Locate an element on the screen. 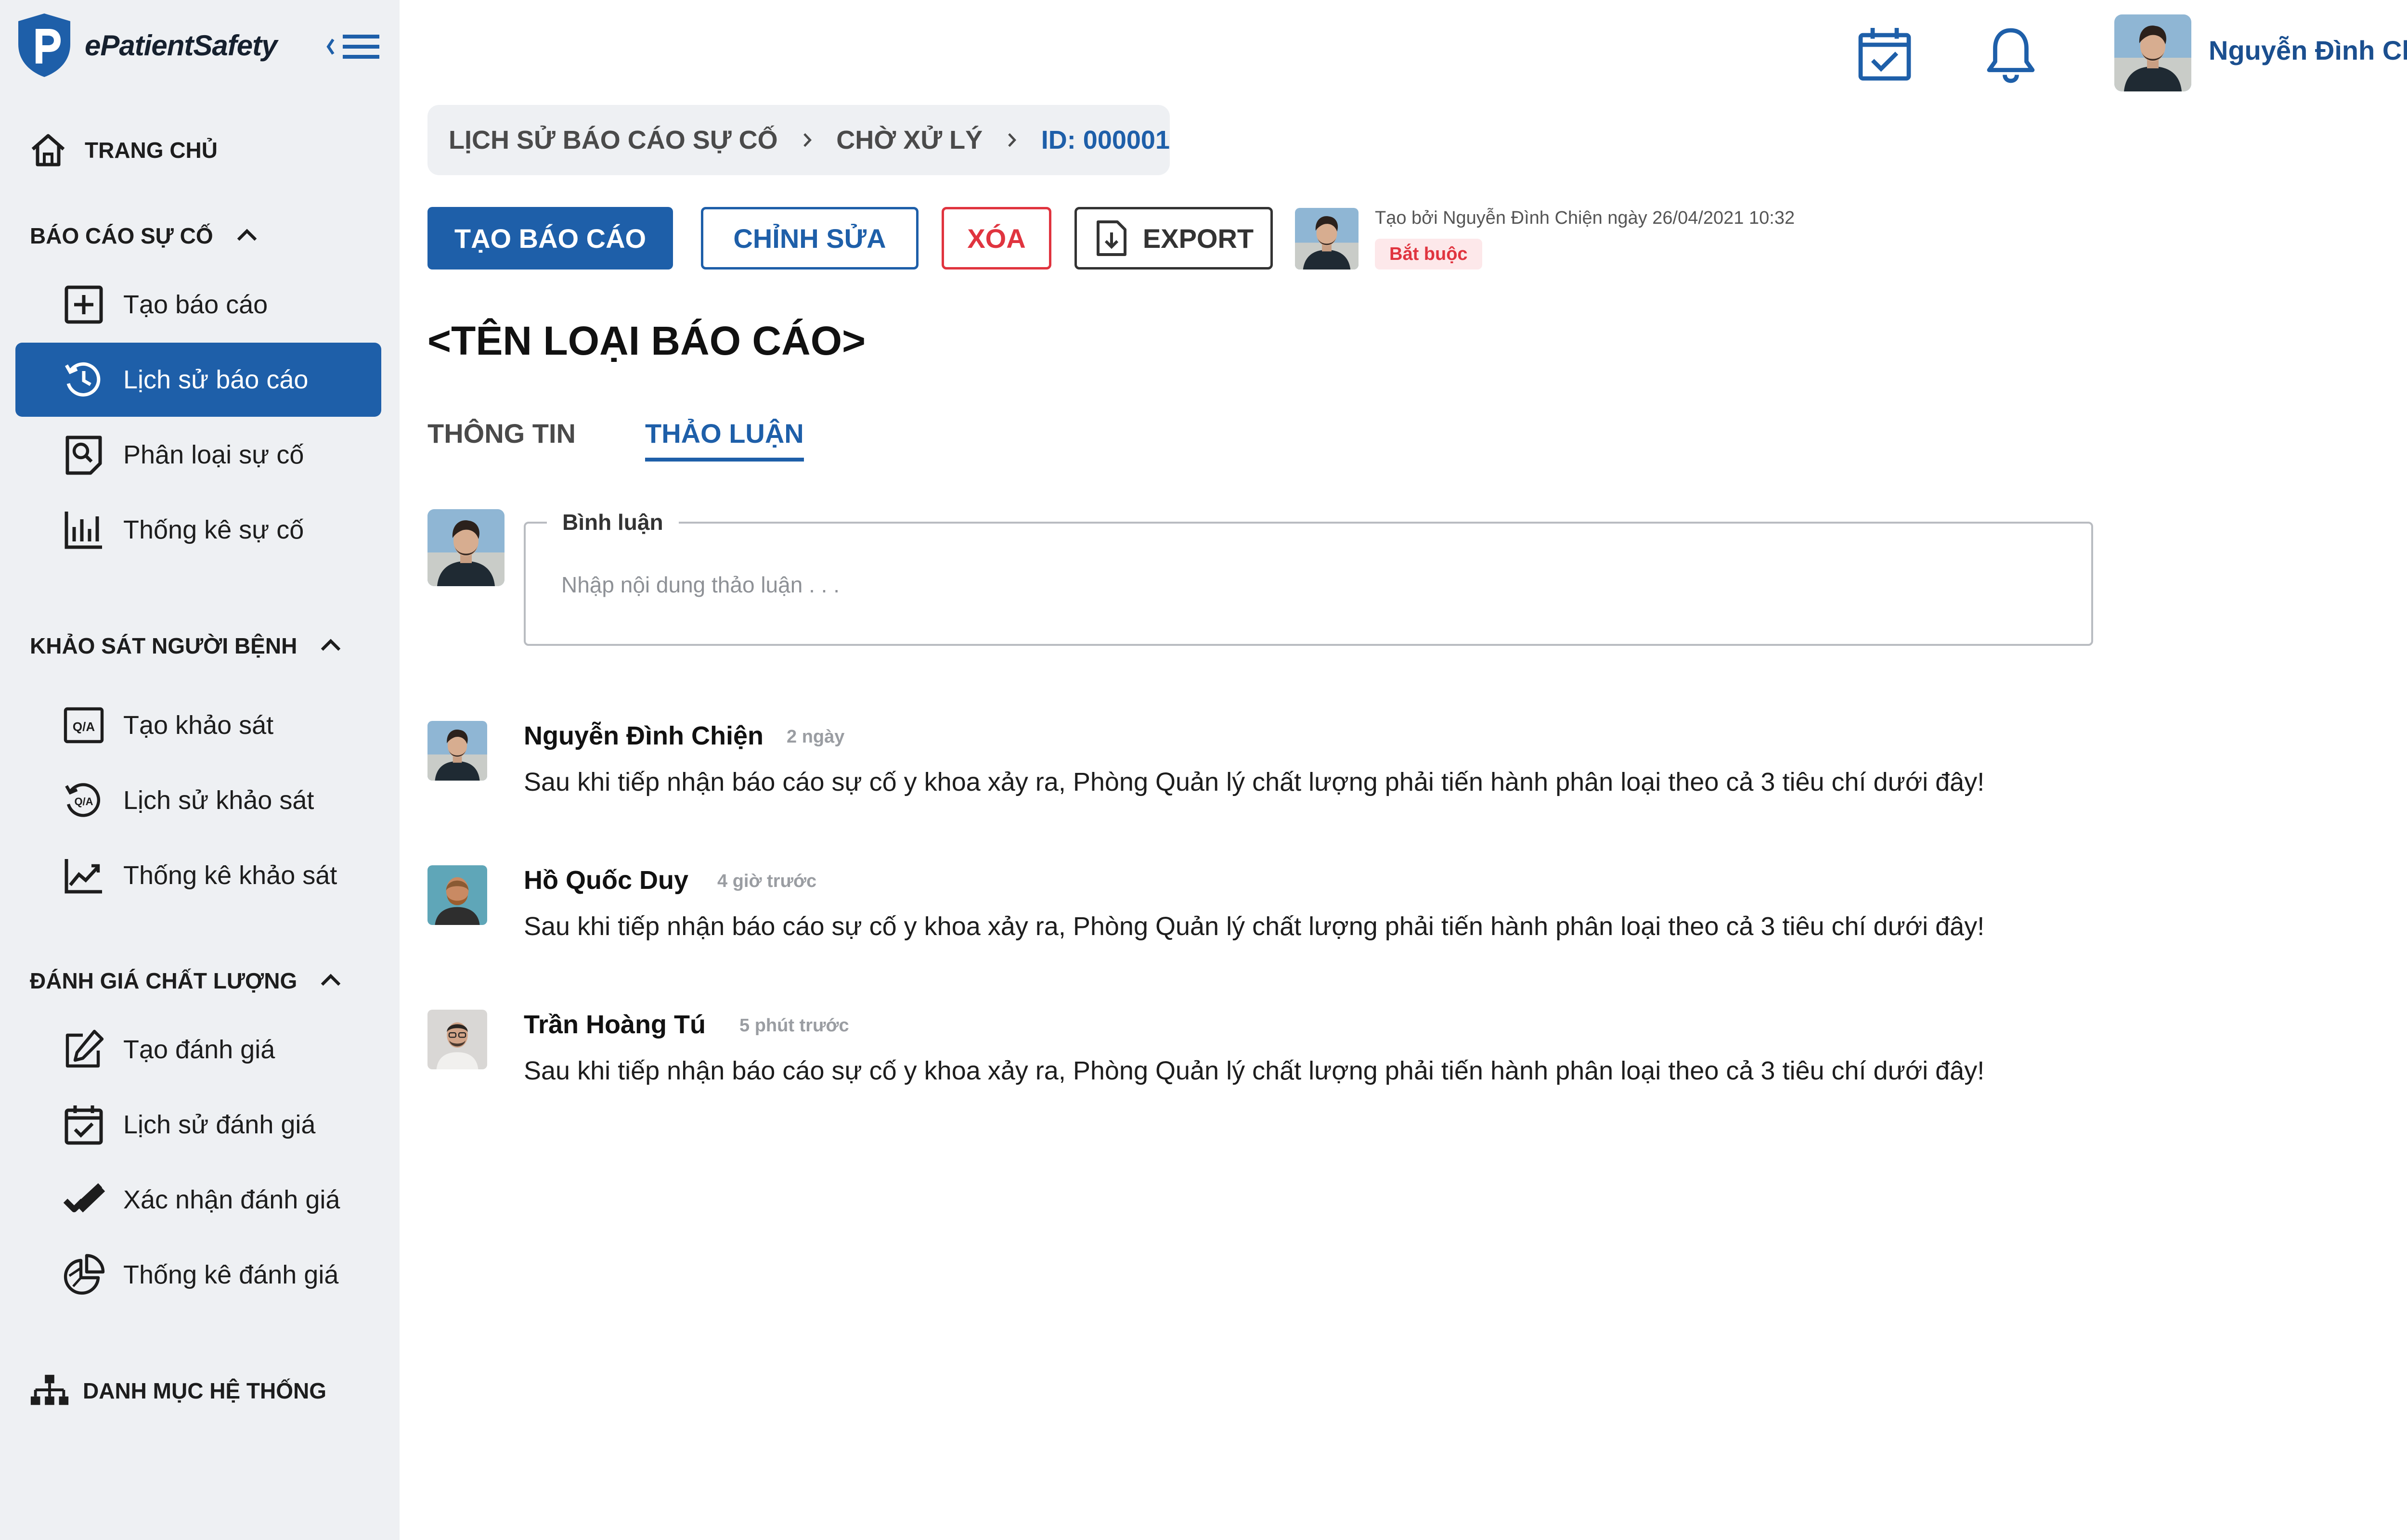 The image size is (2407, 1540). sidebar-item-assessment-history: Lịch sử đánh giá is located at coordinates (198, 1125).